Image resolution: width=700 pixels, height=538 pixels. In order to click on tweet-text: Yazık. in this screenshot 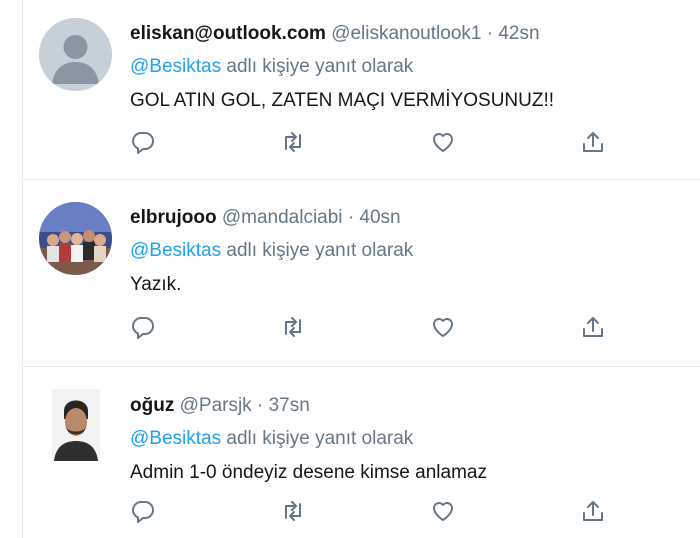, I will do `click(156, 284)`.